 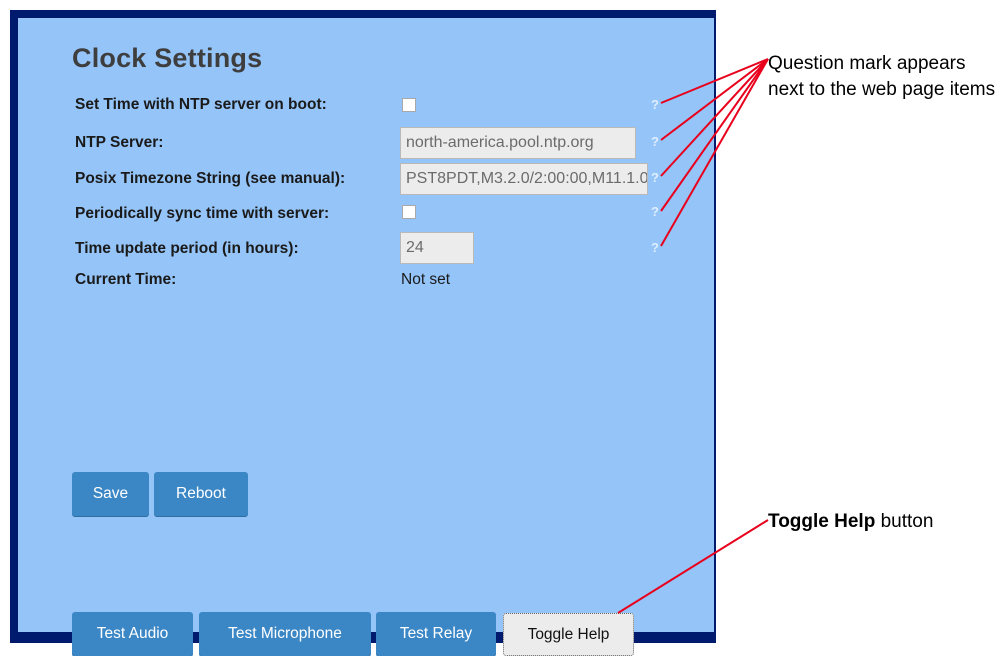 I want to click on callout-lines, so click(x=693, y=336).